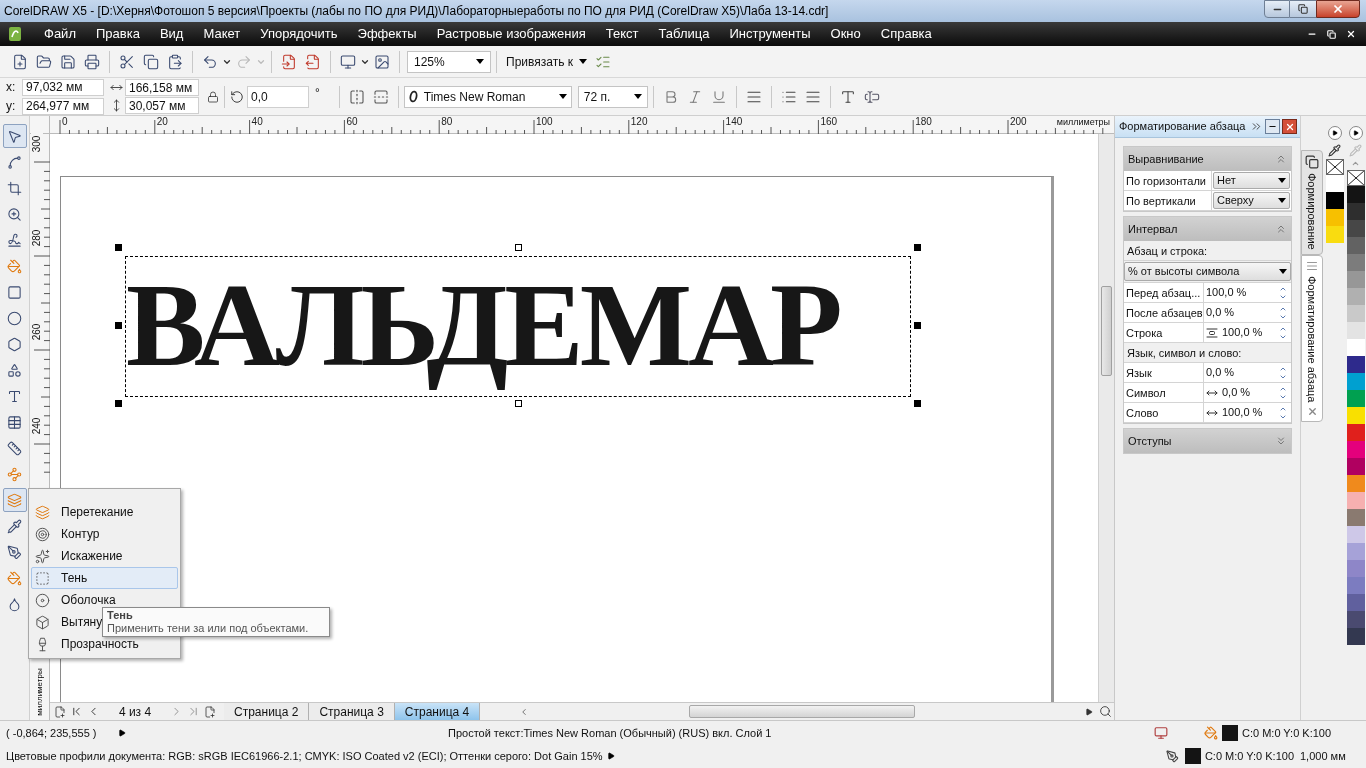 The image size is (1366, 768). Describe the element at coordinates (829, 122) in the screenshot. I see `ruler-label: 160` at that location.